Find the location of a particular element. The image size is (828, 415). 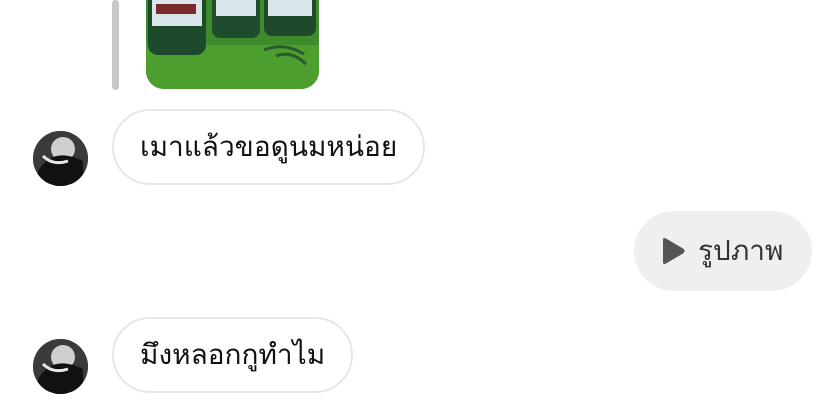

photo-attachment is located at coordinates (232, 44).